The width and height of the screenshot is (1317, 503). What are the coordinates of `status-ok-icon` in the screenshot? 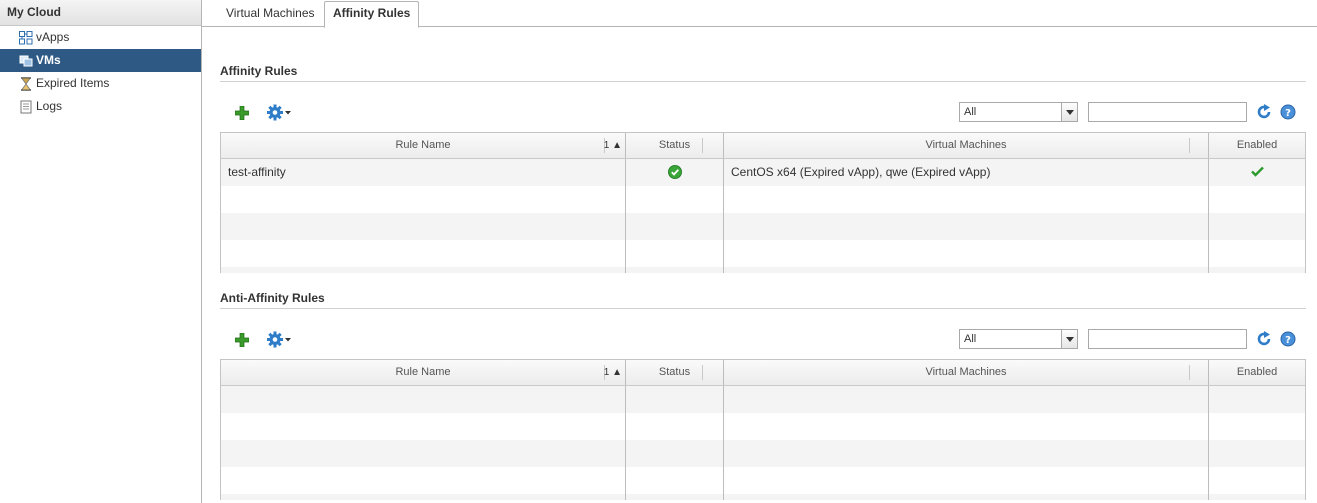 It's located at (674, 171).